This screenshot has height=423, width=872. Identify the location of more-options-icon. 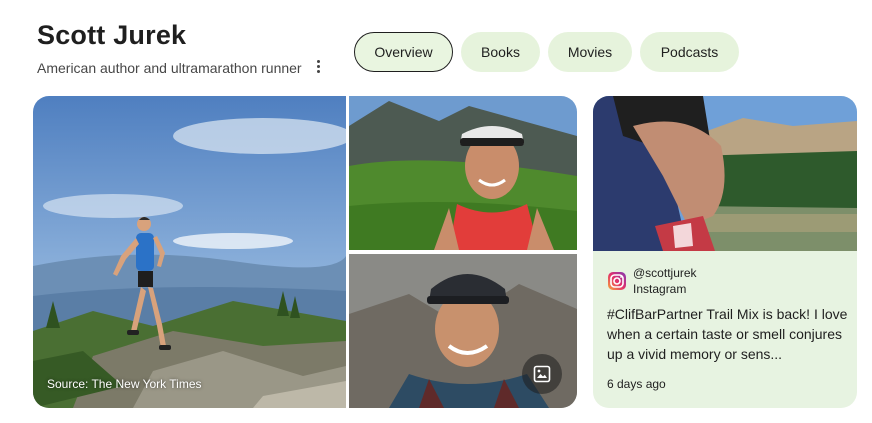
(318, 66).